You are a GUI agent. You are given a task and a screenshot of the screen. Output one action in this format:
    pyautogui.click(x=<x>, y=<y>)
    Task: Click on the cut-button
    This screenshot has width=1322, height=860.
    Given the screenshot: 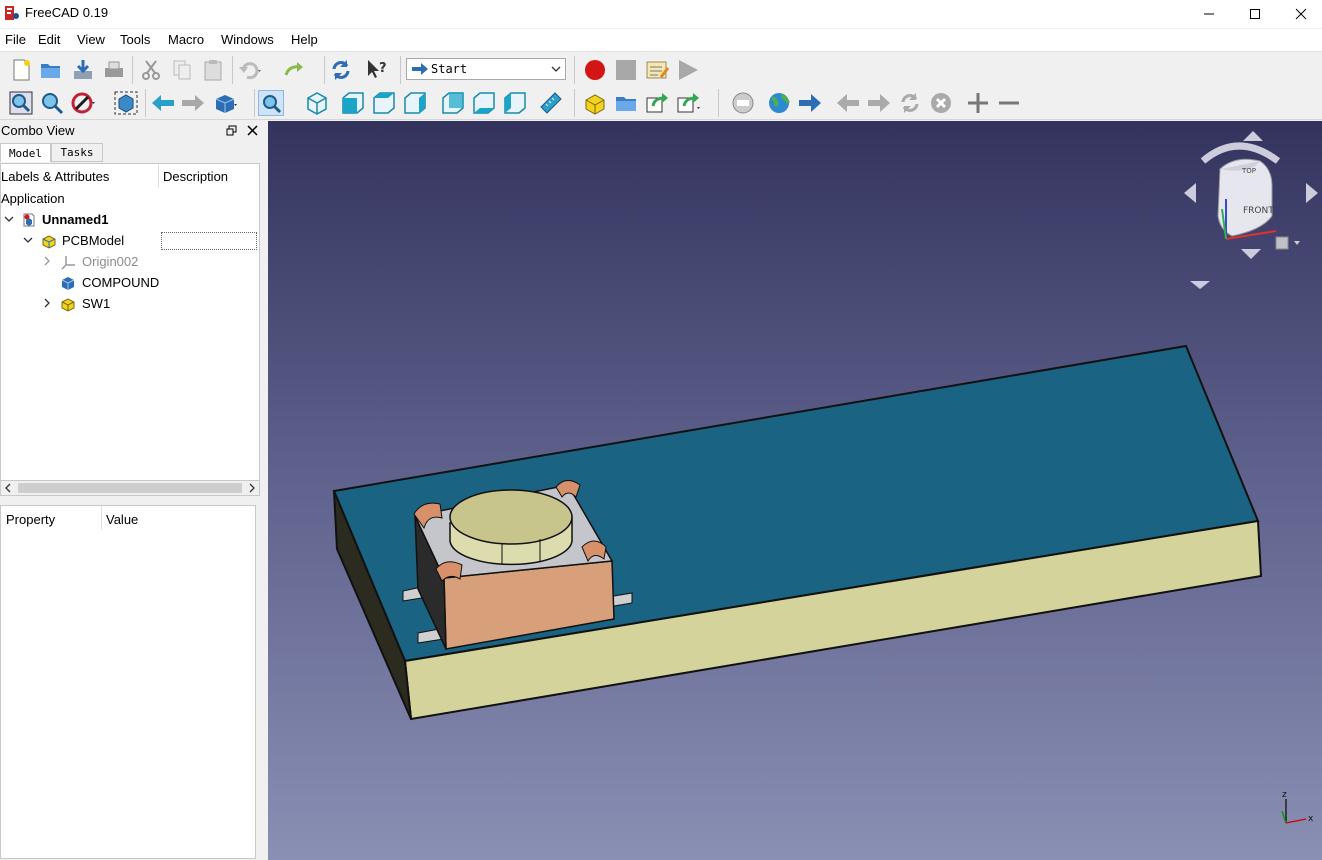 What is the action you would take?
    pyautogui.click(x=151, y=70)
    